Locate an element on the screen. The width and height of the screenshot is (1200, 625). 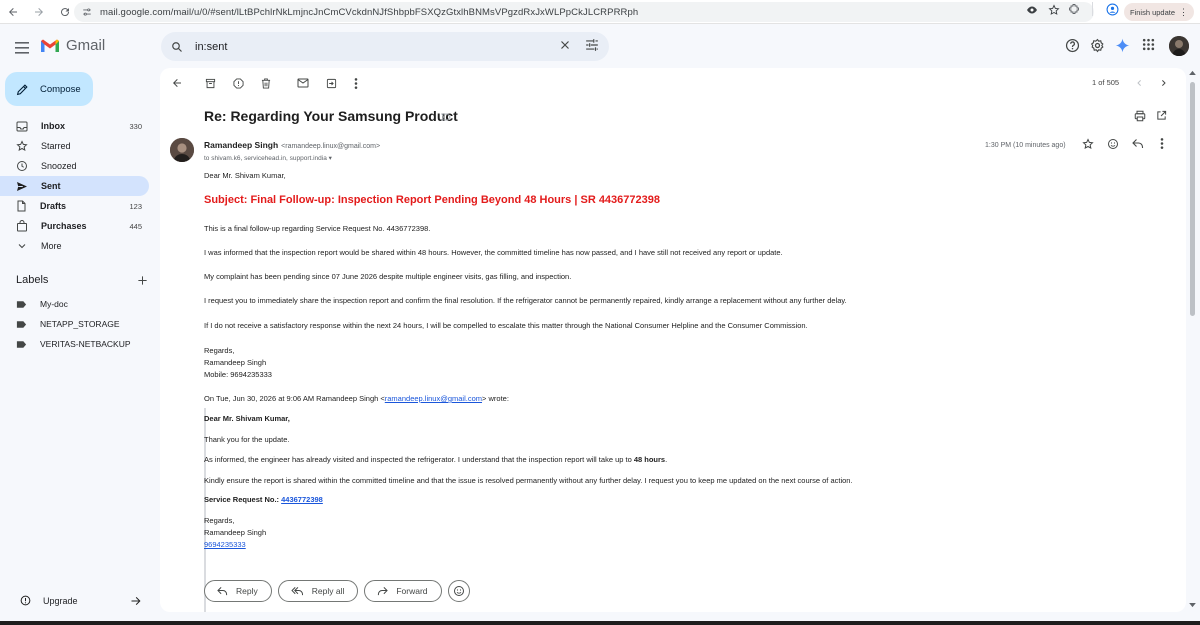
star-message-icon is located at coordinates (1088, 144).